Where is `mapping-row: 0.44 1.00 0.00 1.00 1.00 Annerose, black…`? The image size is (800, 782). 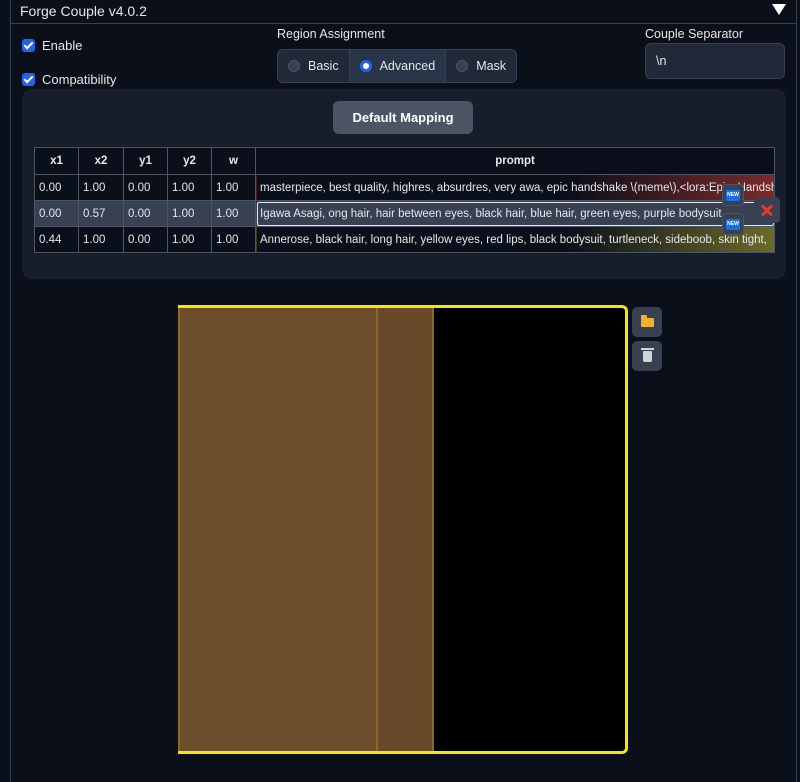
mapping-row: 0.44 1.00 0.00 1.00 1.00 Annerose, black… is located at coordinates (404, 239).